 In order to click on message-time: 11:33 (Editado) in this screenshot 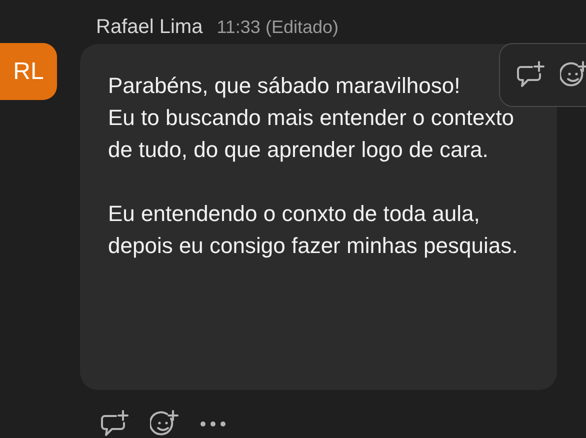, I will do `click(277, 27)`.